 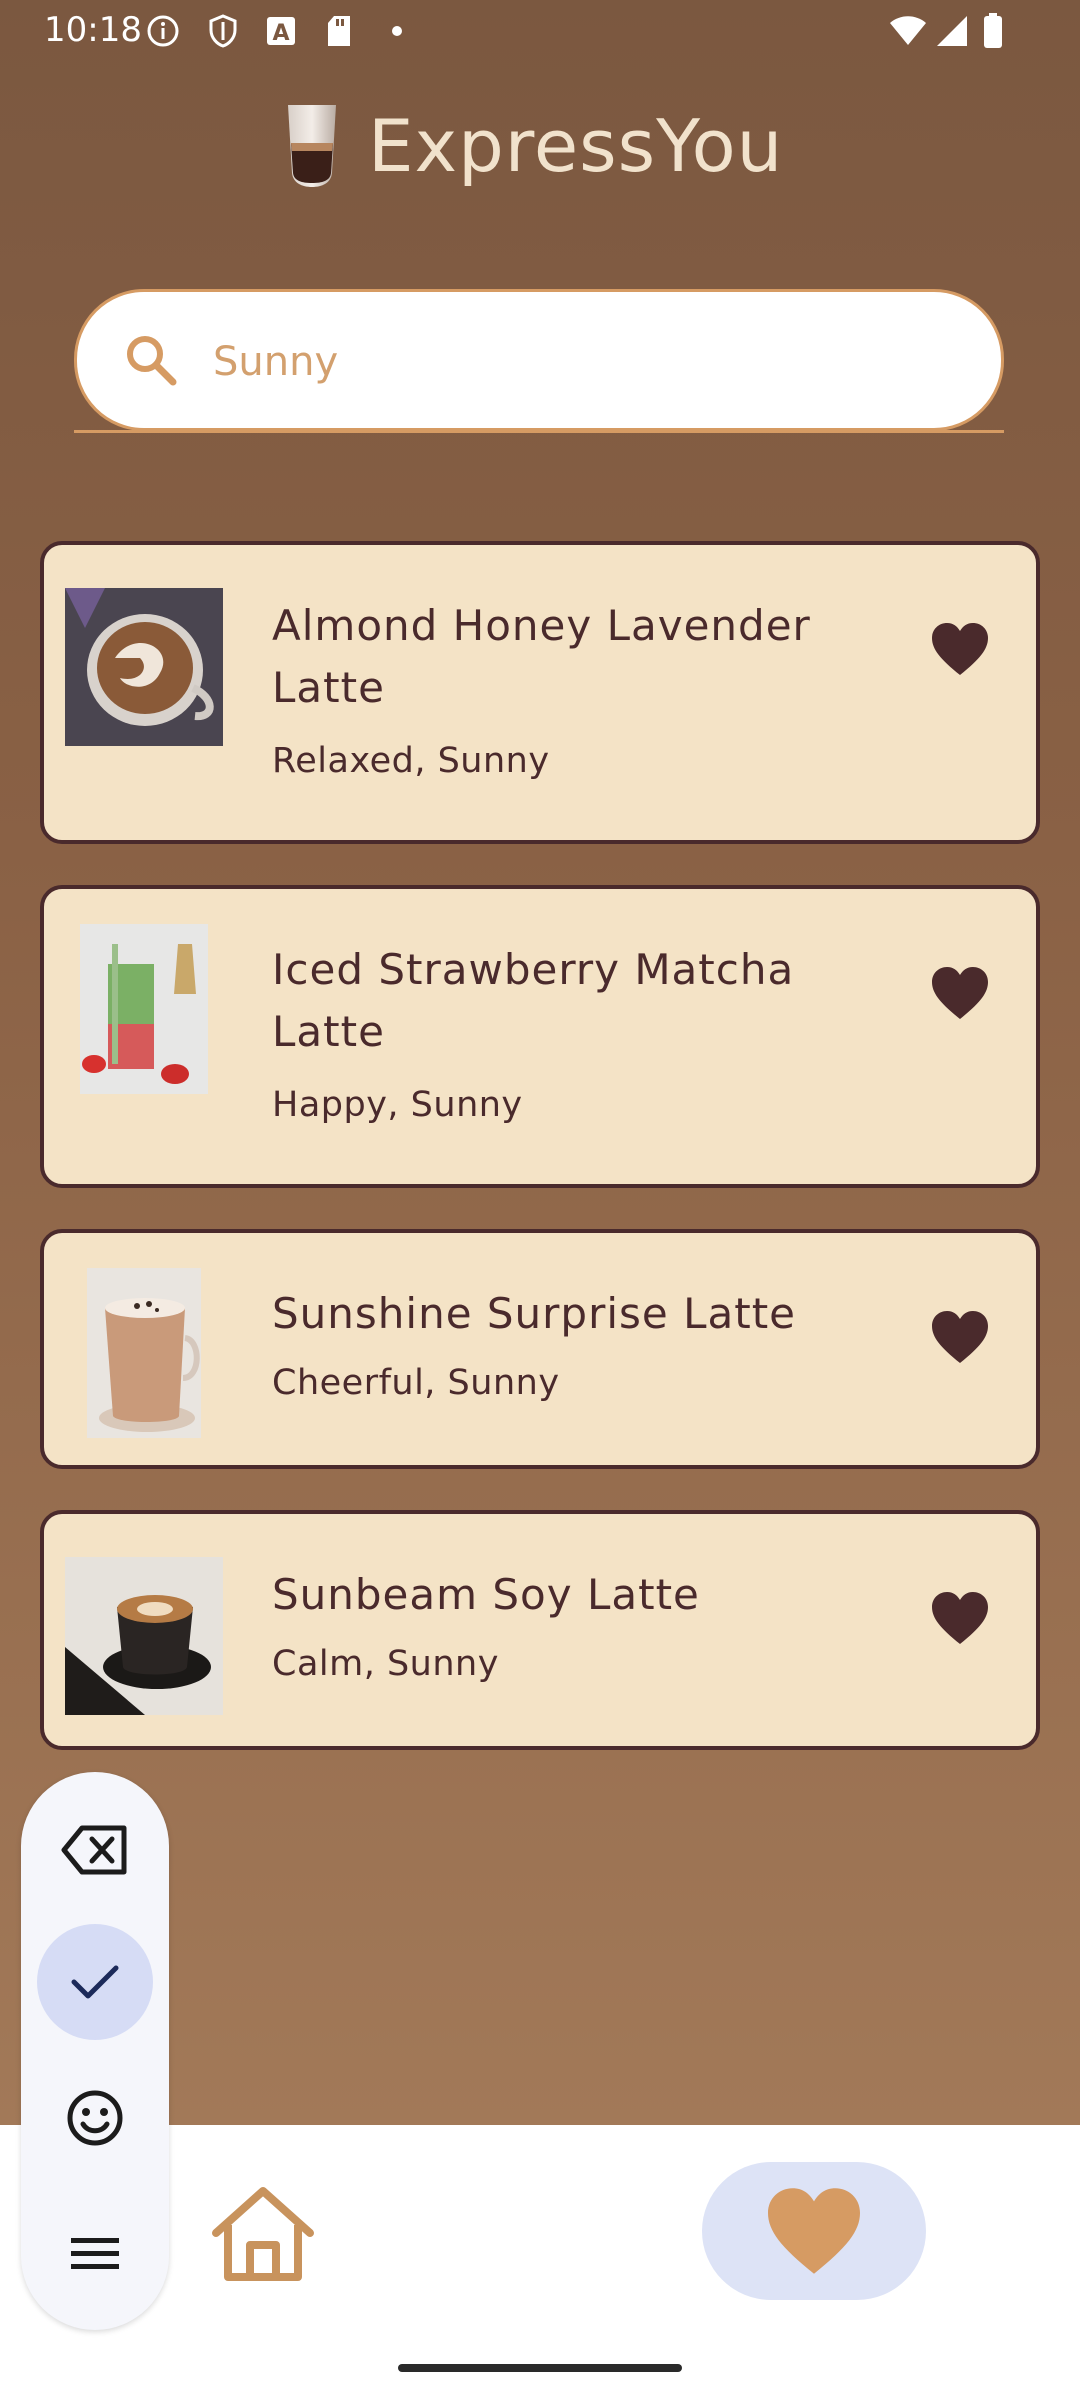 I want to click on search-bar, so click(x=539, y=361).